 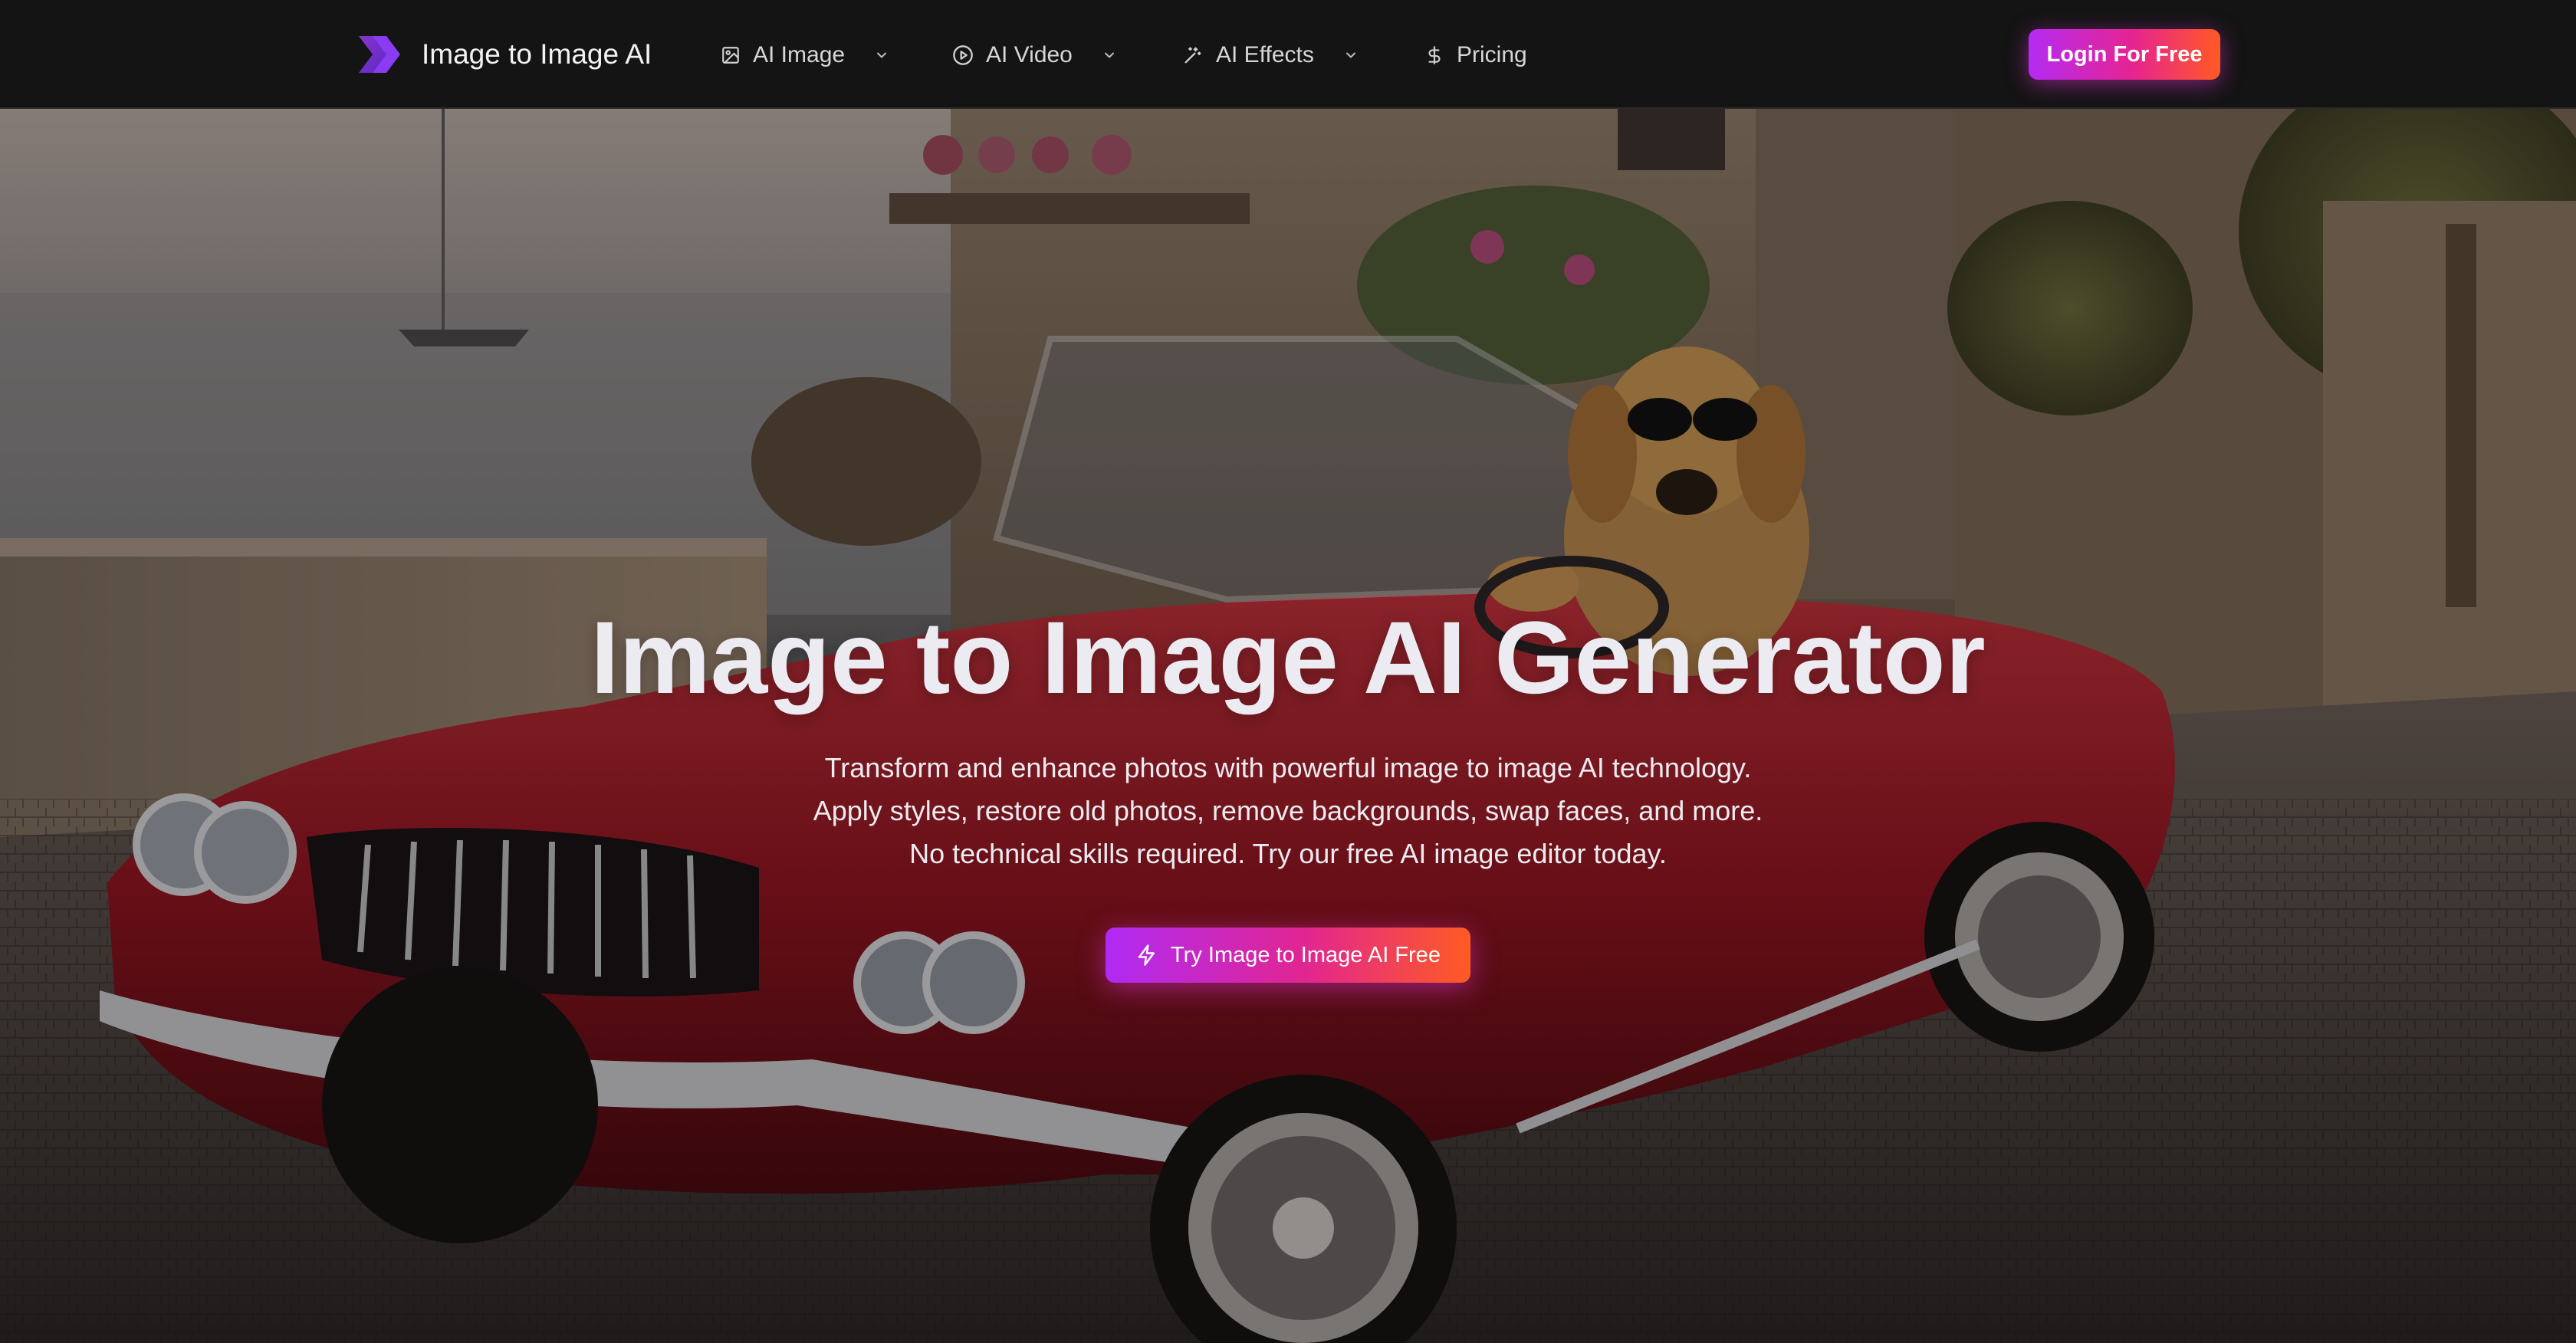 I want to click on chevron-logo-icon, so click(x=379, y=54).